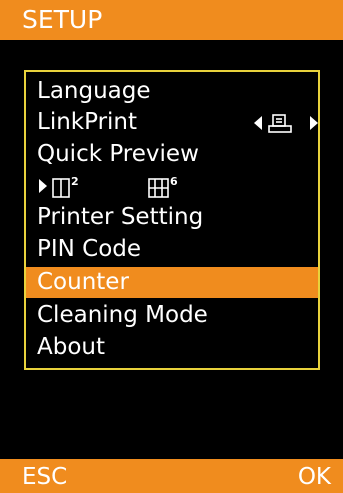  I want to click on page-title: SETUP, so click(62, 19).